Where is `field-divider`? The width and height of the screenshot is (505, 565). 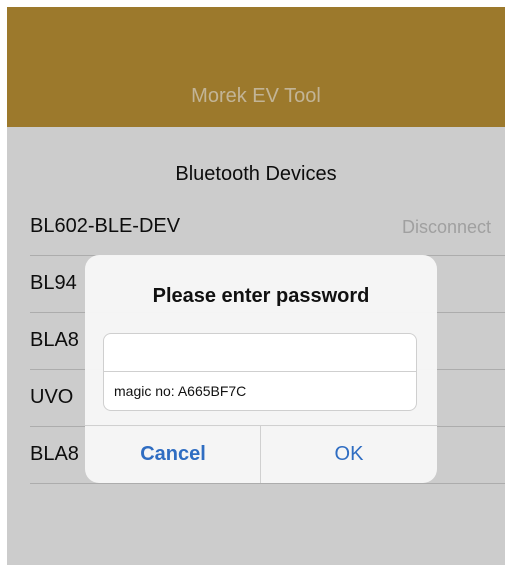 field-divider is located at coordinates (260, 371).